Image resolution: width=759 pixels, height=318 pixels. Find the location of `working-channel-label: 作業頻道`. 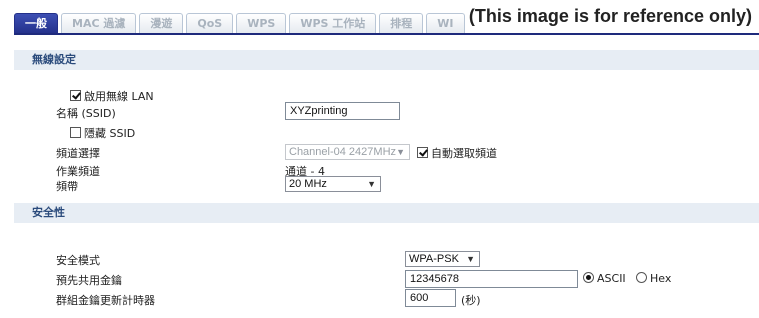

working-channel-label: 作業頻道 is located at coordinates (78, 171).